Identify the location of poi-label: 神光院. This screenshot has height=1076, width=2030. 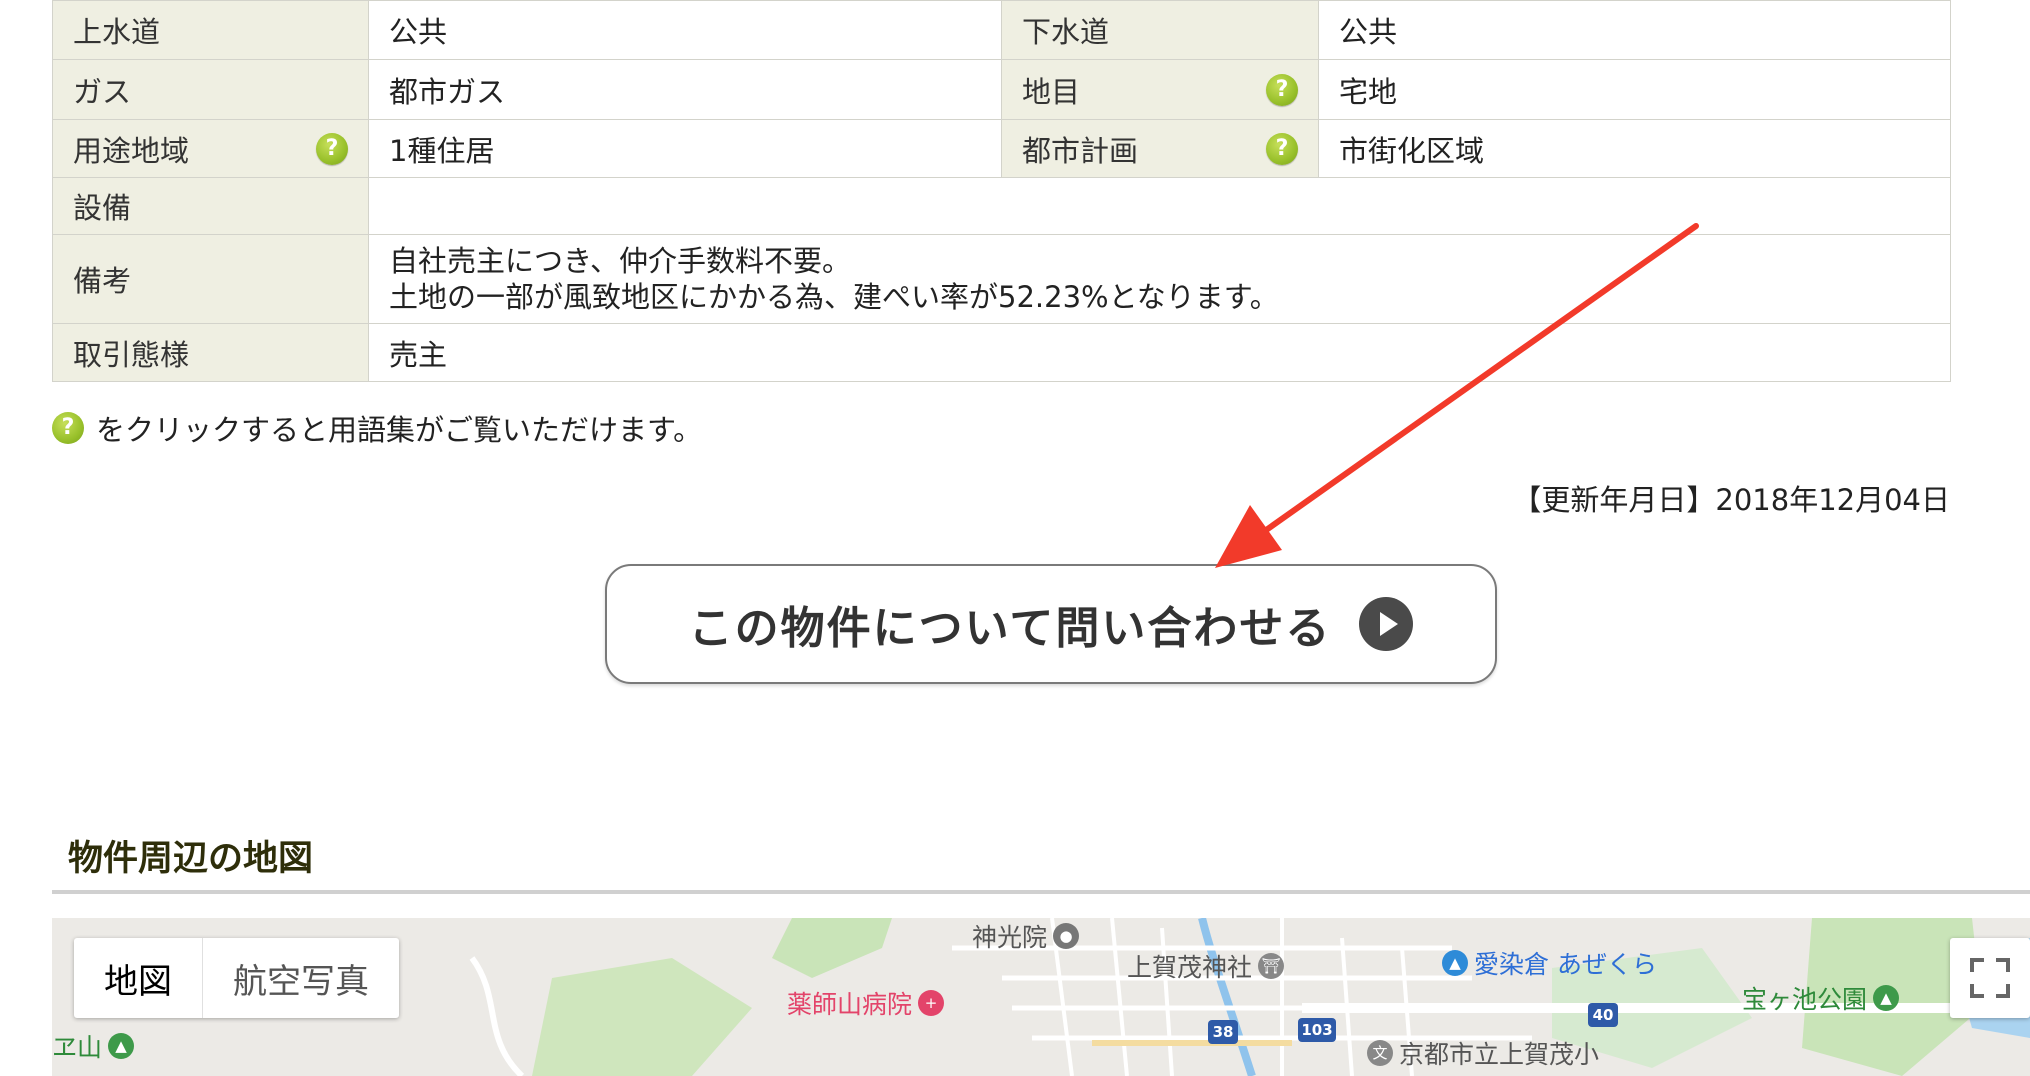
(1010, 937).